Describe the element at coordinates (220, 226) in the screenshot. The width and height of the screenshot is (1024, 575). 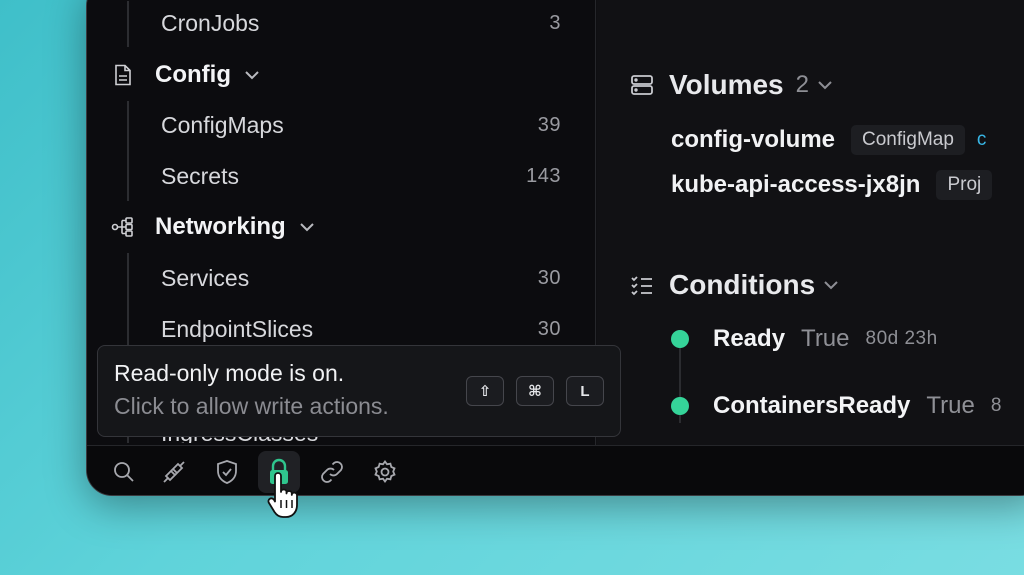
I see `sidebar-group-label: Networking` at that location.